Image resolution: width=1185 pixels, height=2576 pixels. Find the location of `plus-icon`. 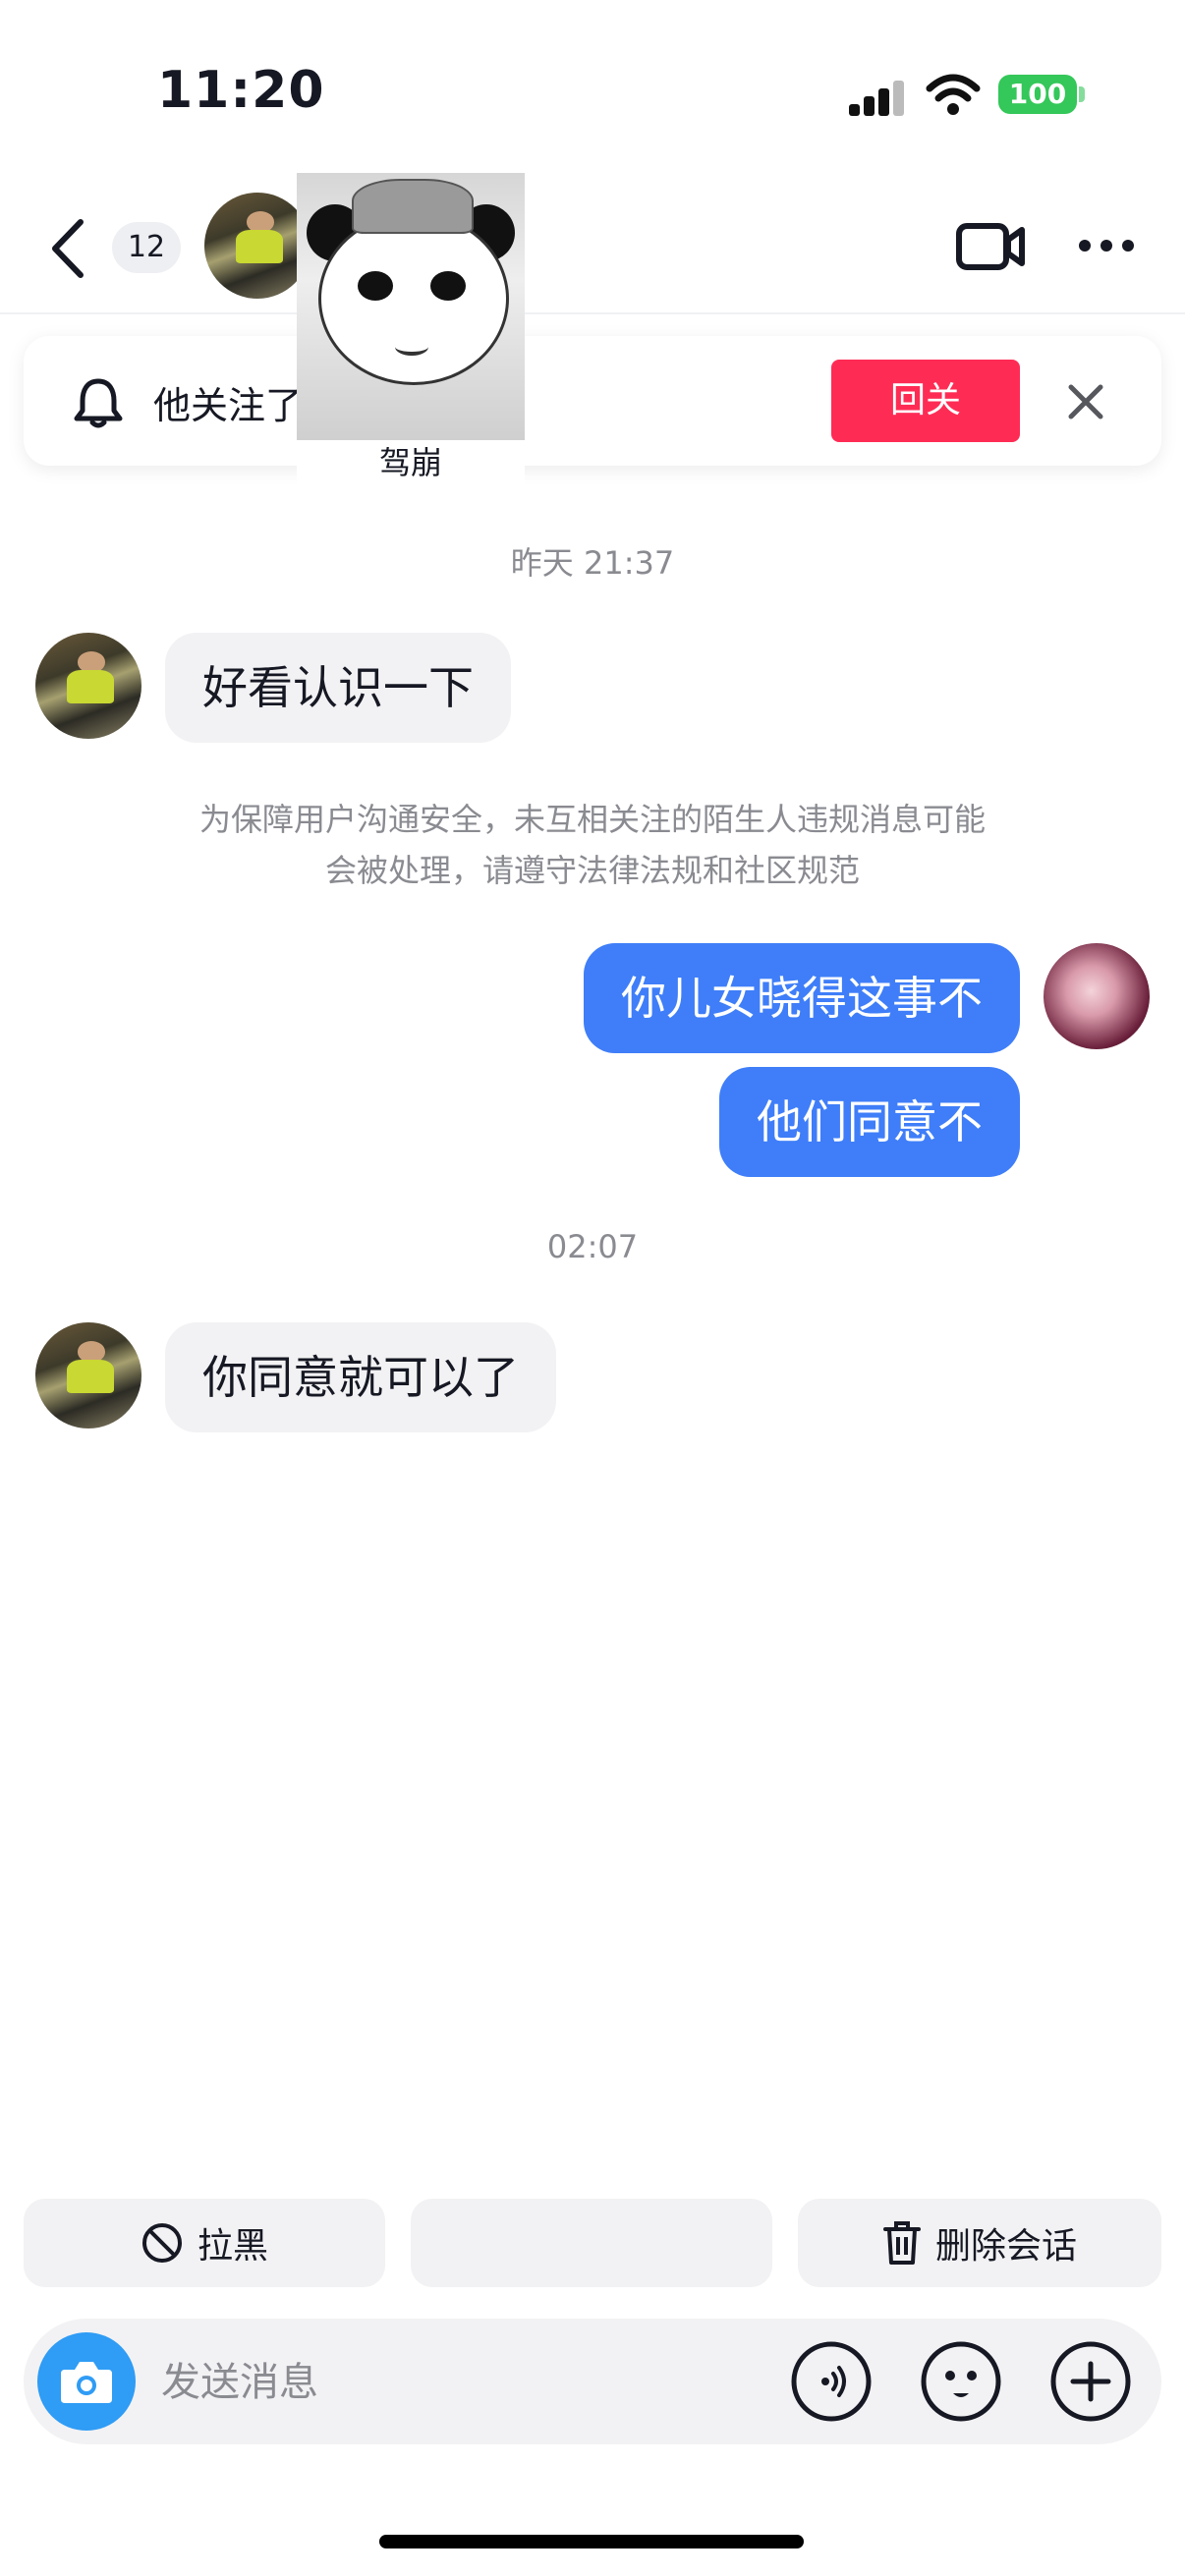

plus-icon is located at coordinates (1091, 2381).